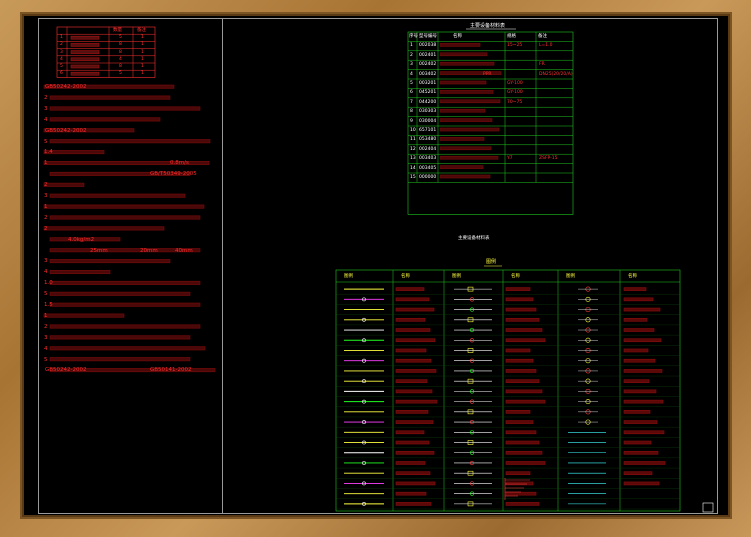  Describe the element at coordinates (61, 66) in the screenshot. I see `notes-table-cell: 5` at that location.